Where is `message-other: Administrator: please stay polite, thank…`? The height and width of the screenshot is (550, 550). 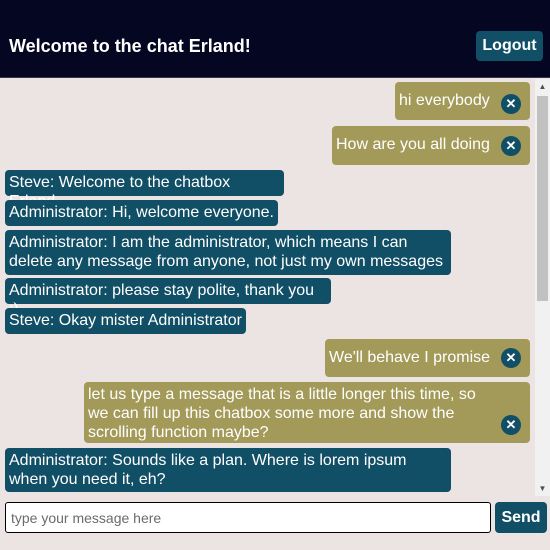
message-other: Administrator: please stay polite, thank… is located at coordinates (168, 298).